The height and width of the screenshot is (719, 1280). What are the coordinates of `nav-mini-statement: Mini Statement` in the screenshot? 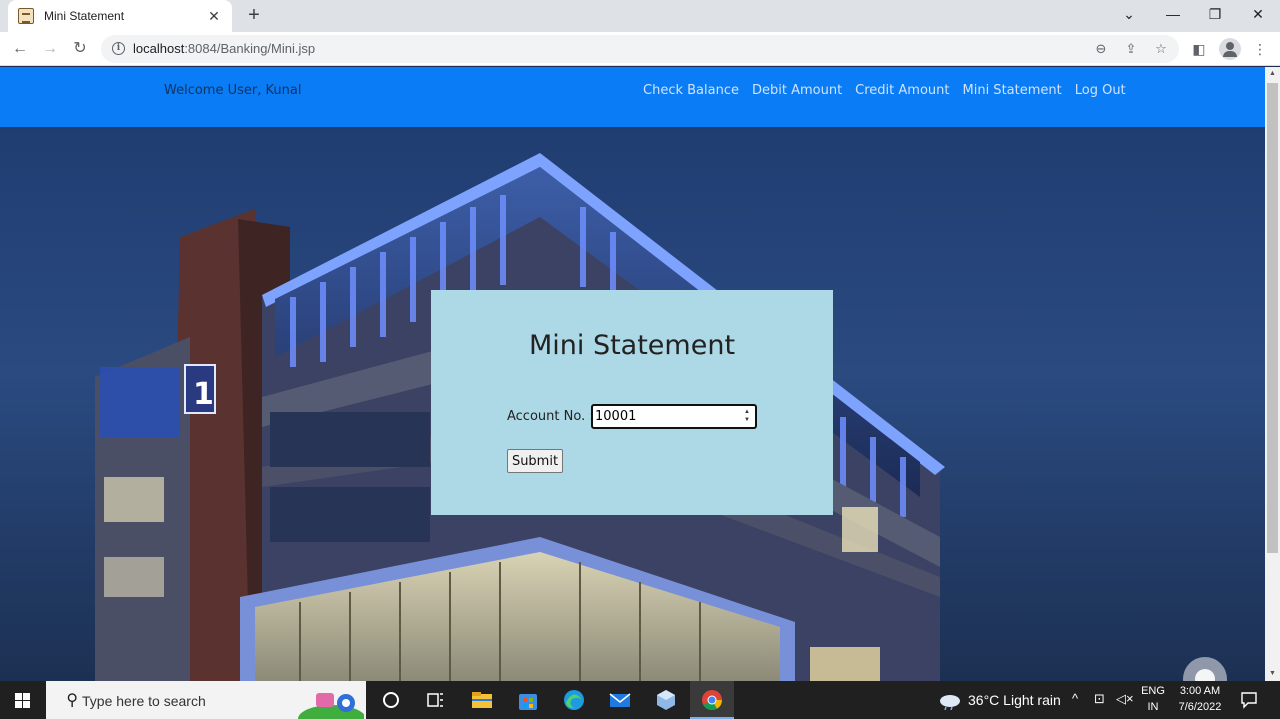 It's located at (1012, 90).